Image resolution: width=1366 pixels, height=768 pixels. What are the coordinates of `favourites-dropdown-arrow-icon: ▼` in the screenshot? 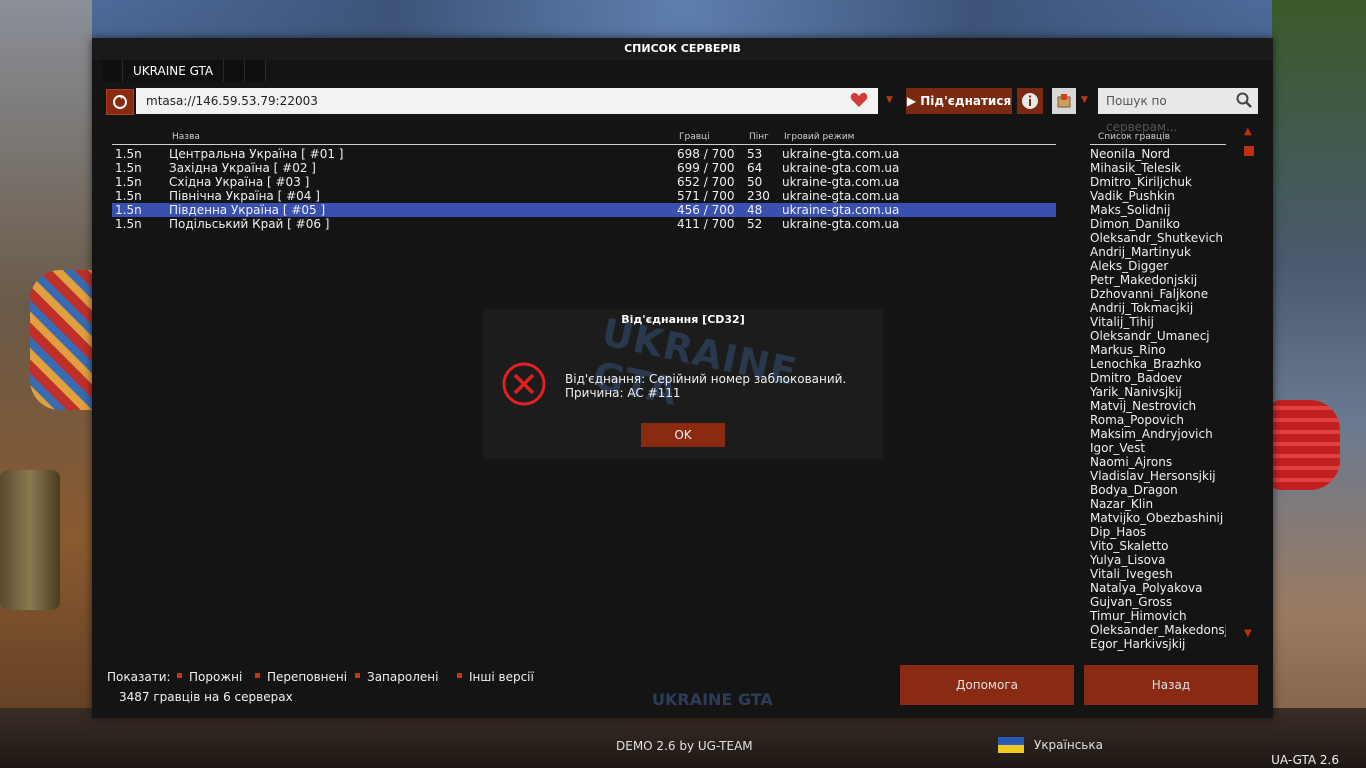 It's located at (1084, 100).